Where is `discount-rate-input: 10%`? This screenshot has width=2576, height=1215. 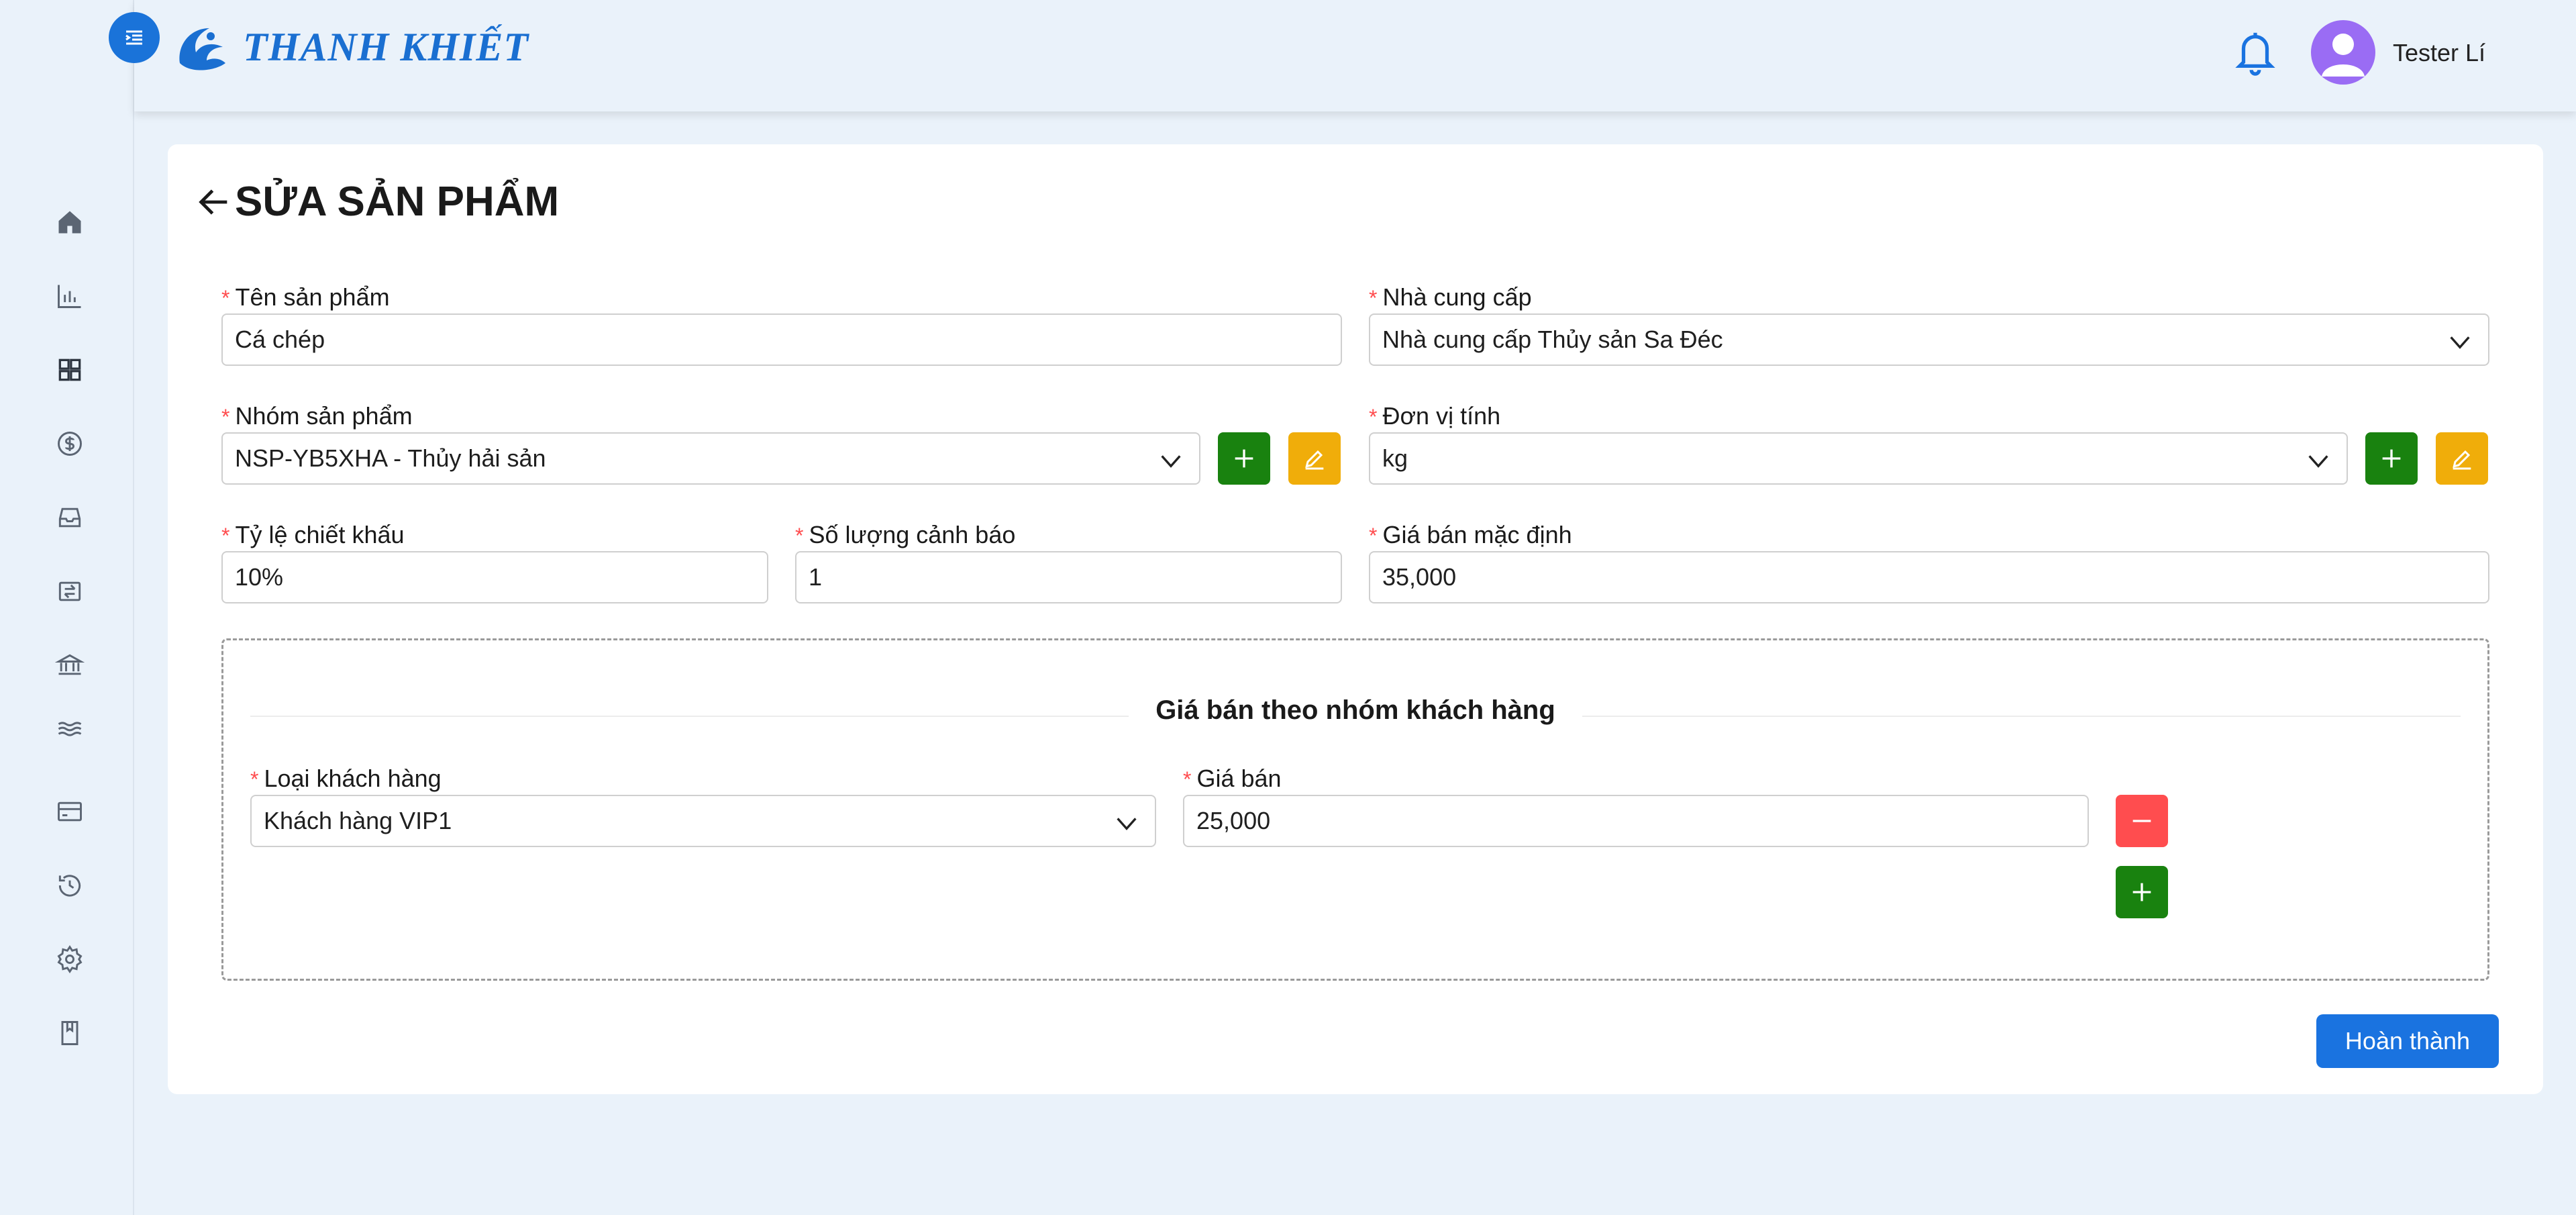
discount-rate-input: 10% is located at coordinates (494, 577).